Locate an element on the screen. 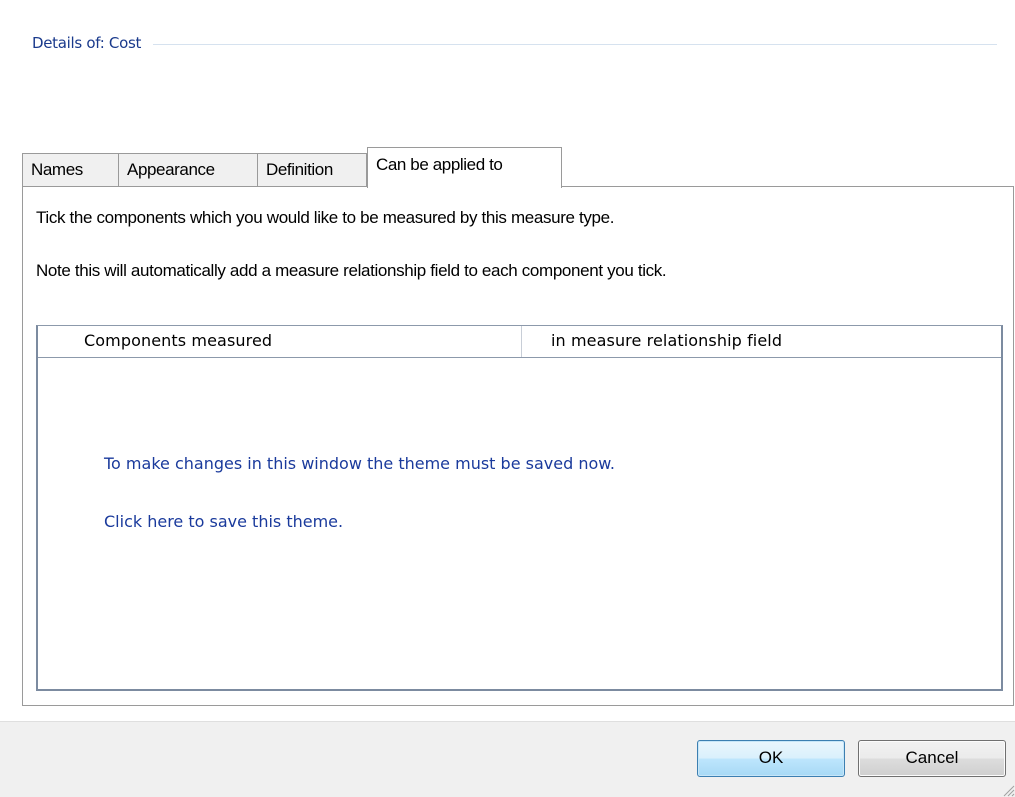  tab-definition: Definition is located at coordinates (312, 170).